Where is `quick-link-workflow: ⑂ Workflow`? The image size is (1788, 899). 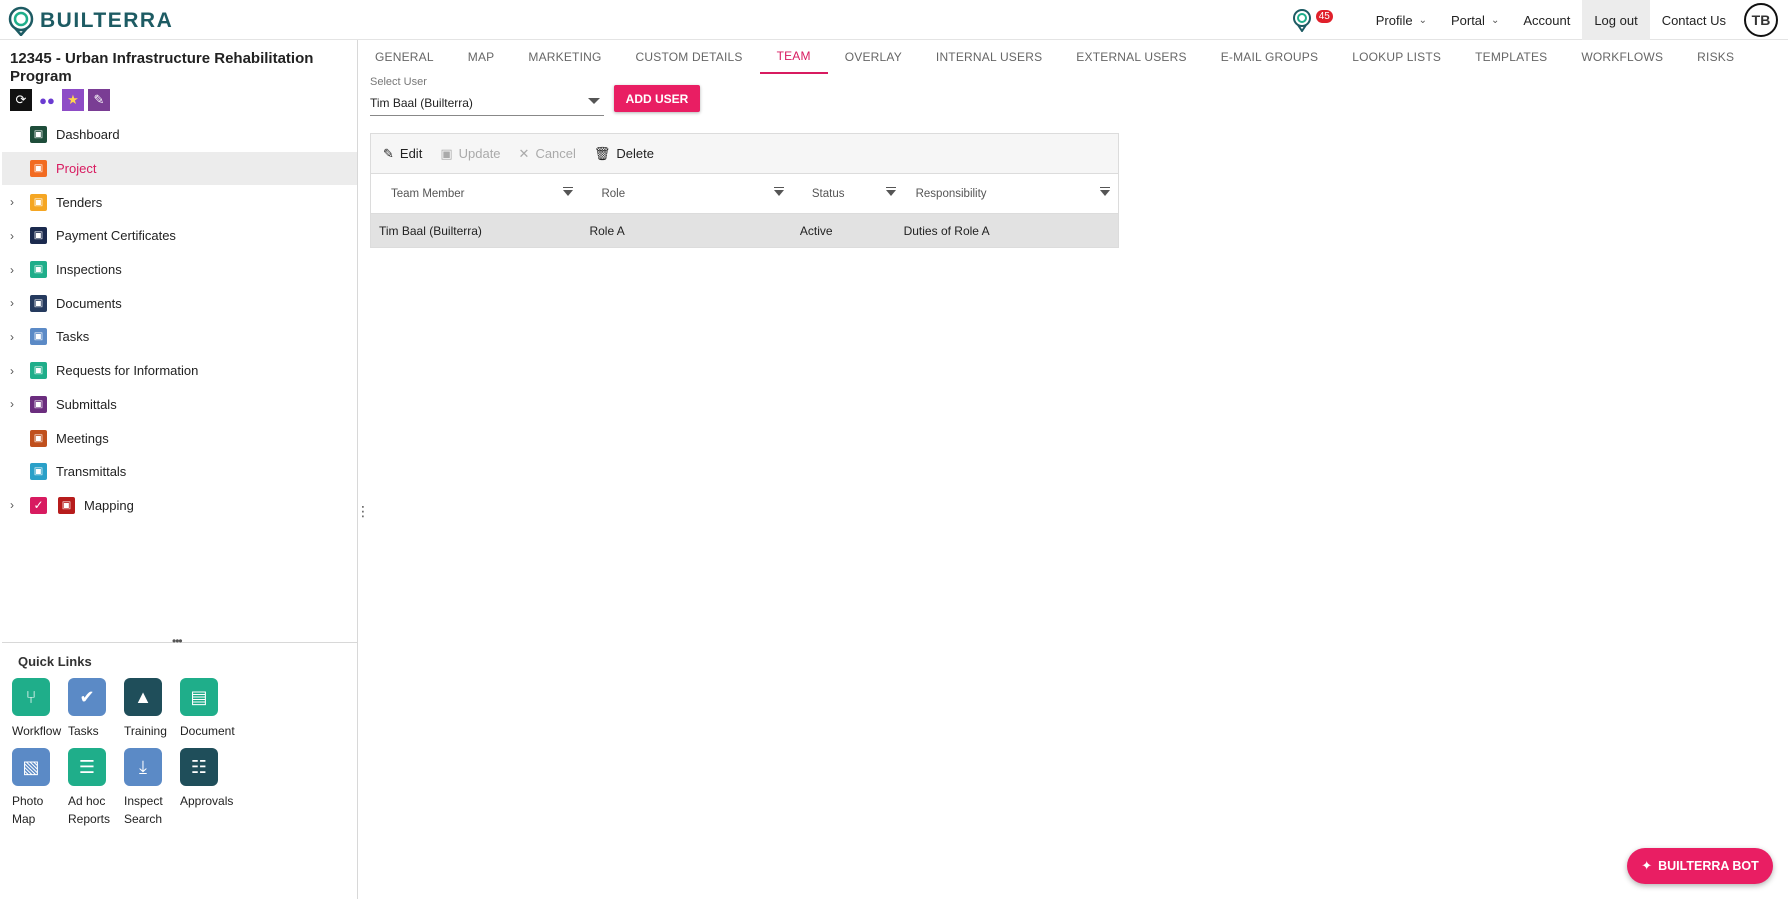
quick-link-workflow: ⑂ Workflow is located at coordinates (42, 709).